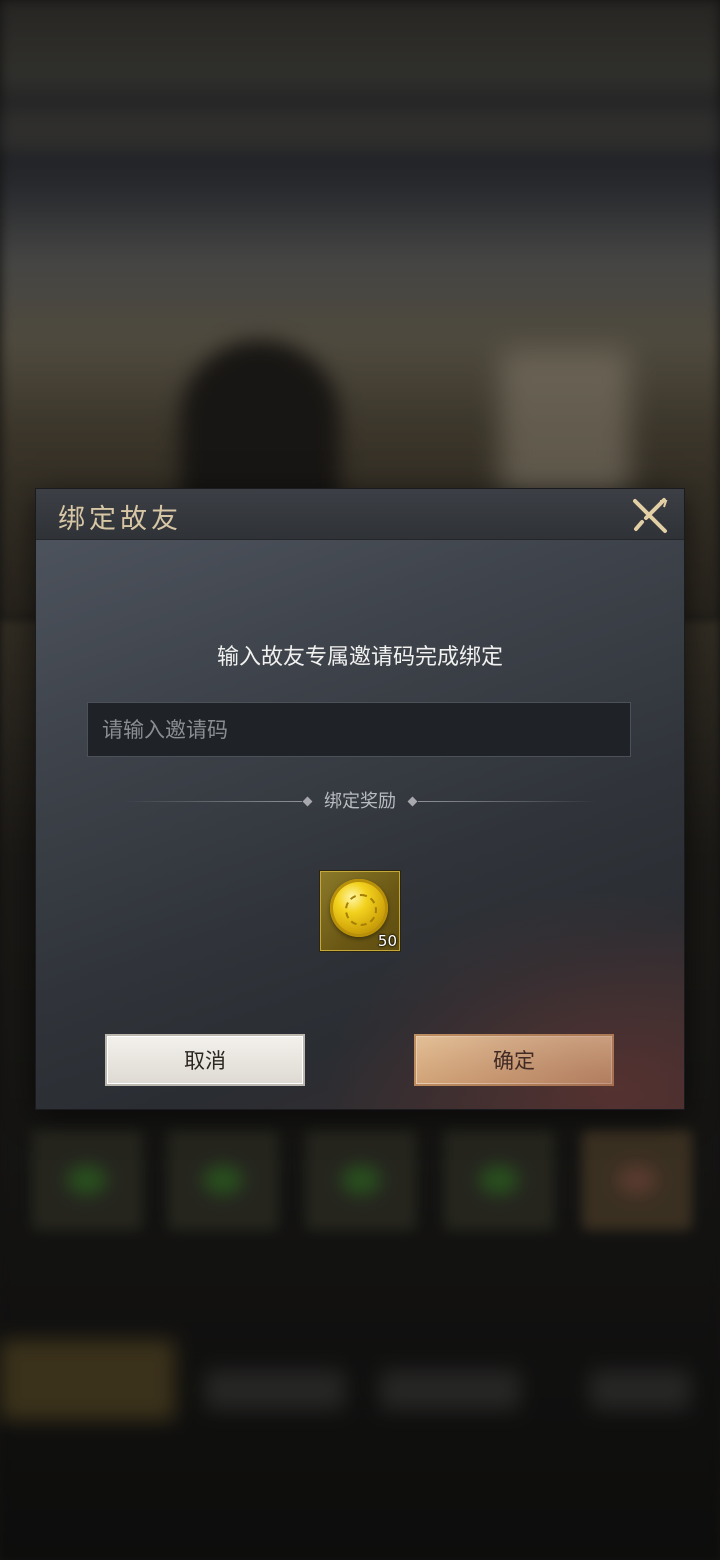 This screenshot has width=720, height=1560. What do you see at coordinates (360, 514) in the screenshot?
I see `dialog-header: 绑定故友` at bounding box center [360, 514].